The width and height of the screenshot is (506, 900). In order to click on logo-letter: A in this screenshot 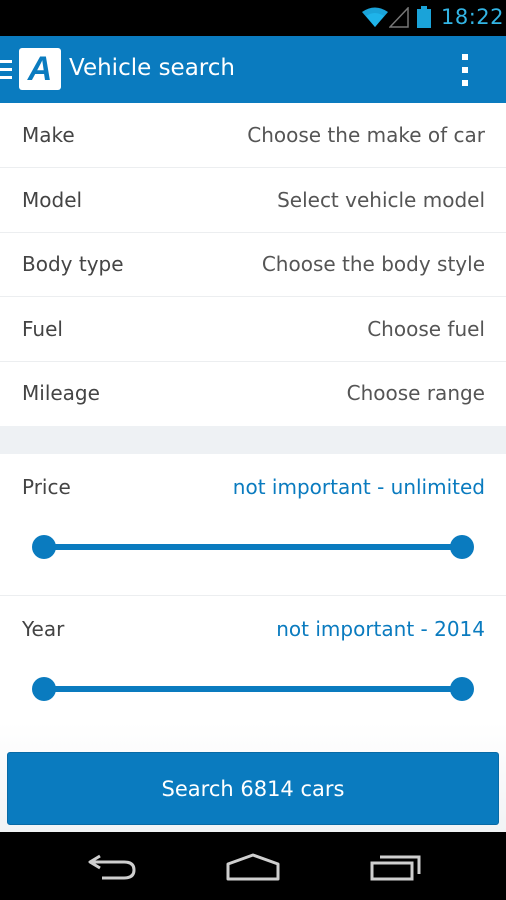, I will do `click(40, 69)`.